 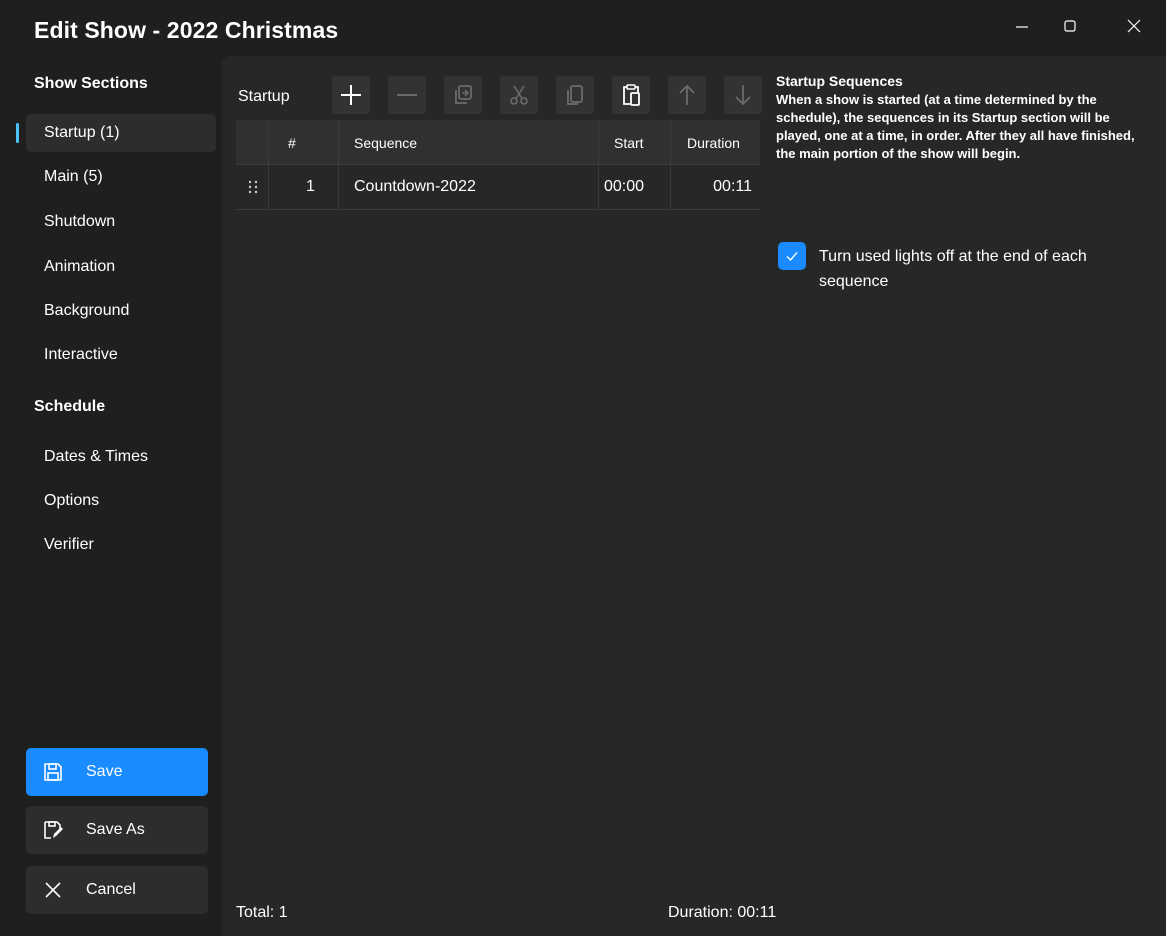 I want to click on cut-icon, so click(x=519, y=95).